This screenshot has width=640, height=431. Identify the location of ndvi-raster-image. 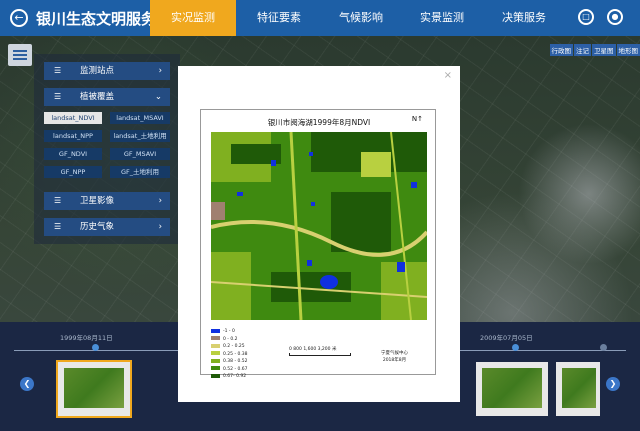
(319, 226).